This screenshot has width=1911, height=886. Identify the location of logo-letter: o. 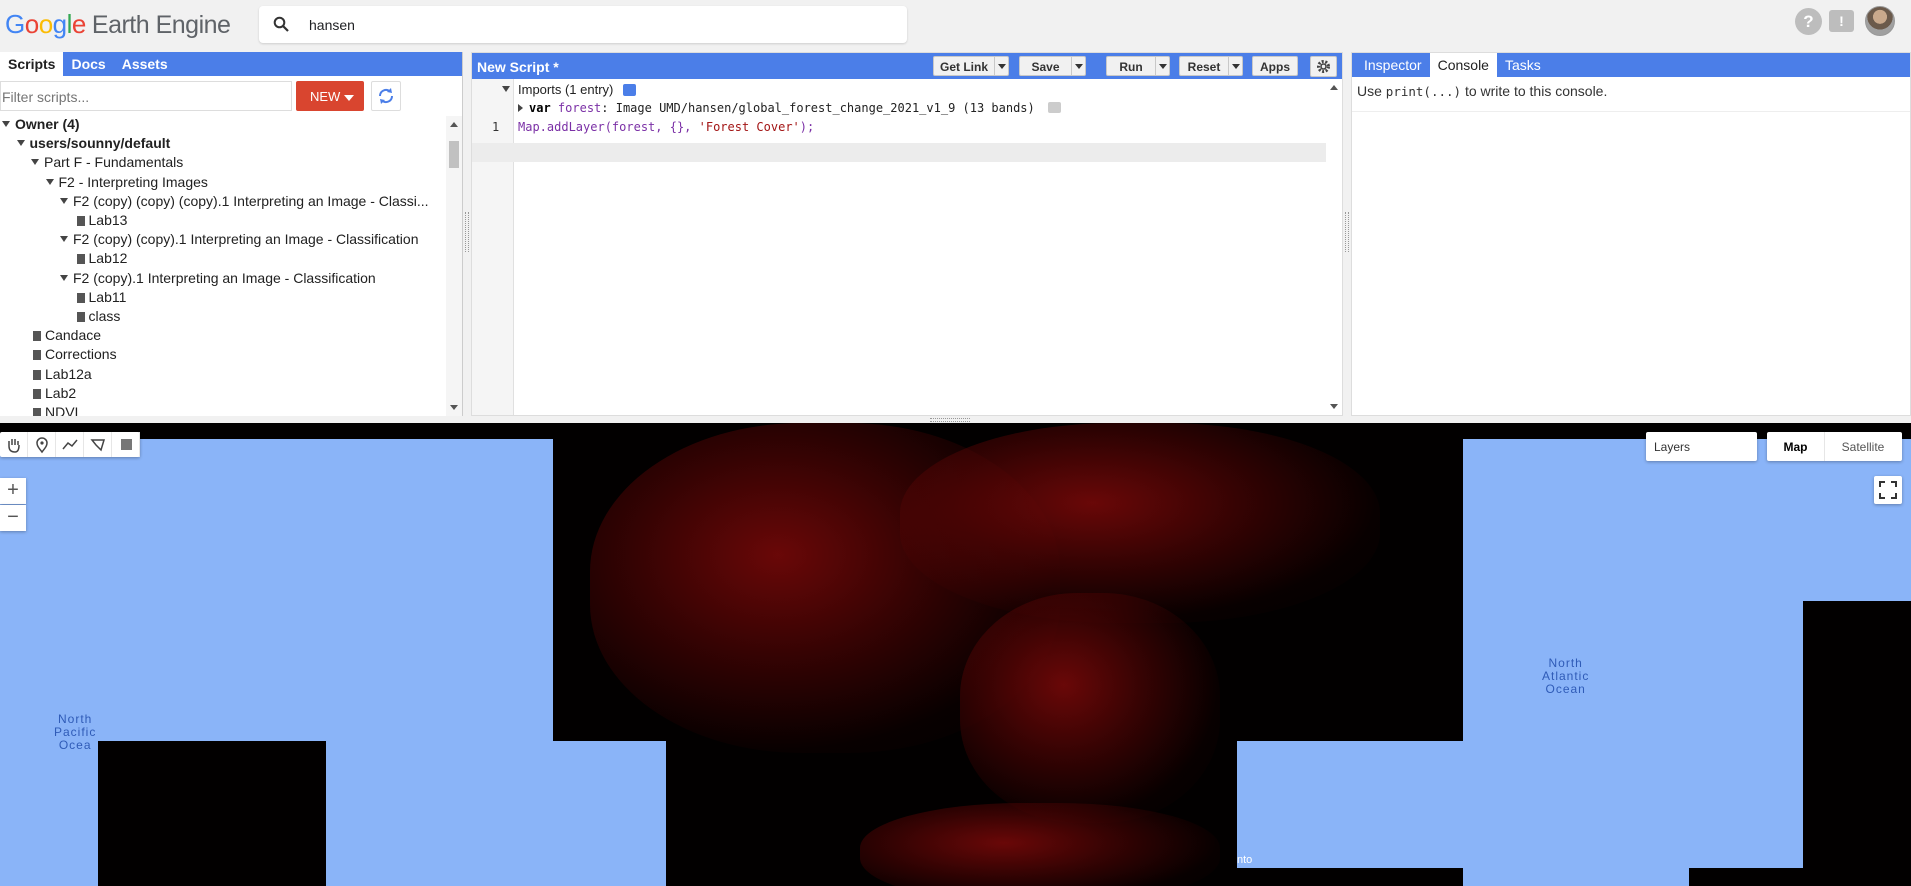
(31, 24).